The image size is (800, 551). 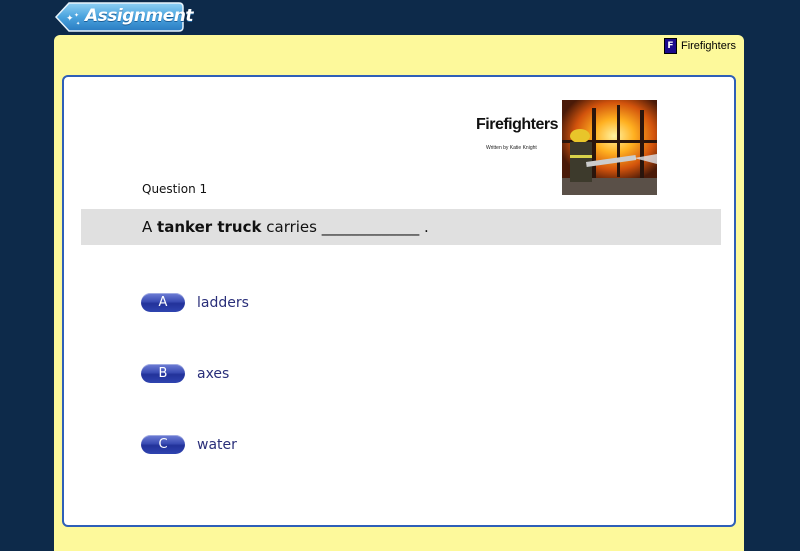 What do you see at coordinates (708, 46) in the screenshot?
I see `book-name: Firefighters` at bounding box center [708, 46].